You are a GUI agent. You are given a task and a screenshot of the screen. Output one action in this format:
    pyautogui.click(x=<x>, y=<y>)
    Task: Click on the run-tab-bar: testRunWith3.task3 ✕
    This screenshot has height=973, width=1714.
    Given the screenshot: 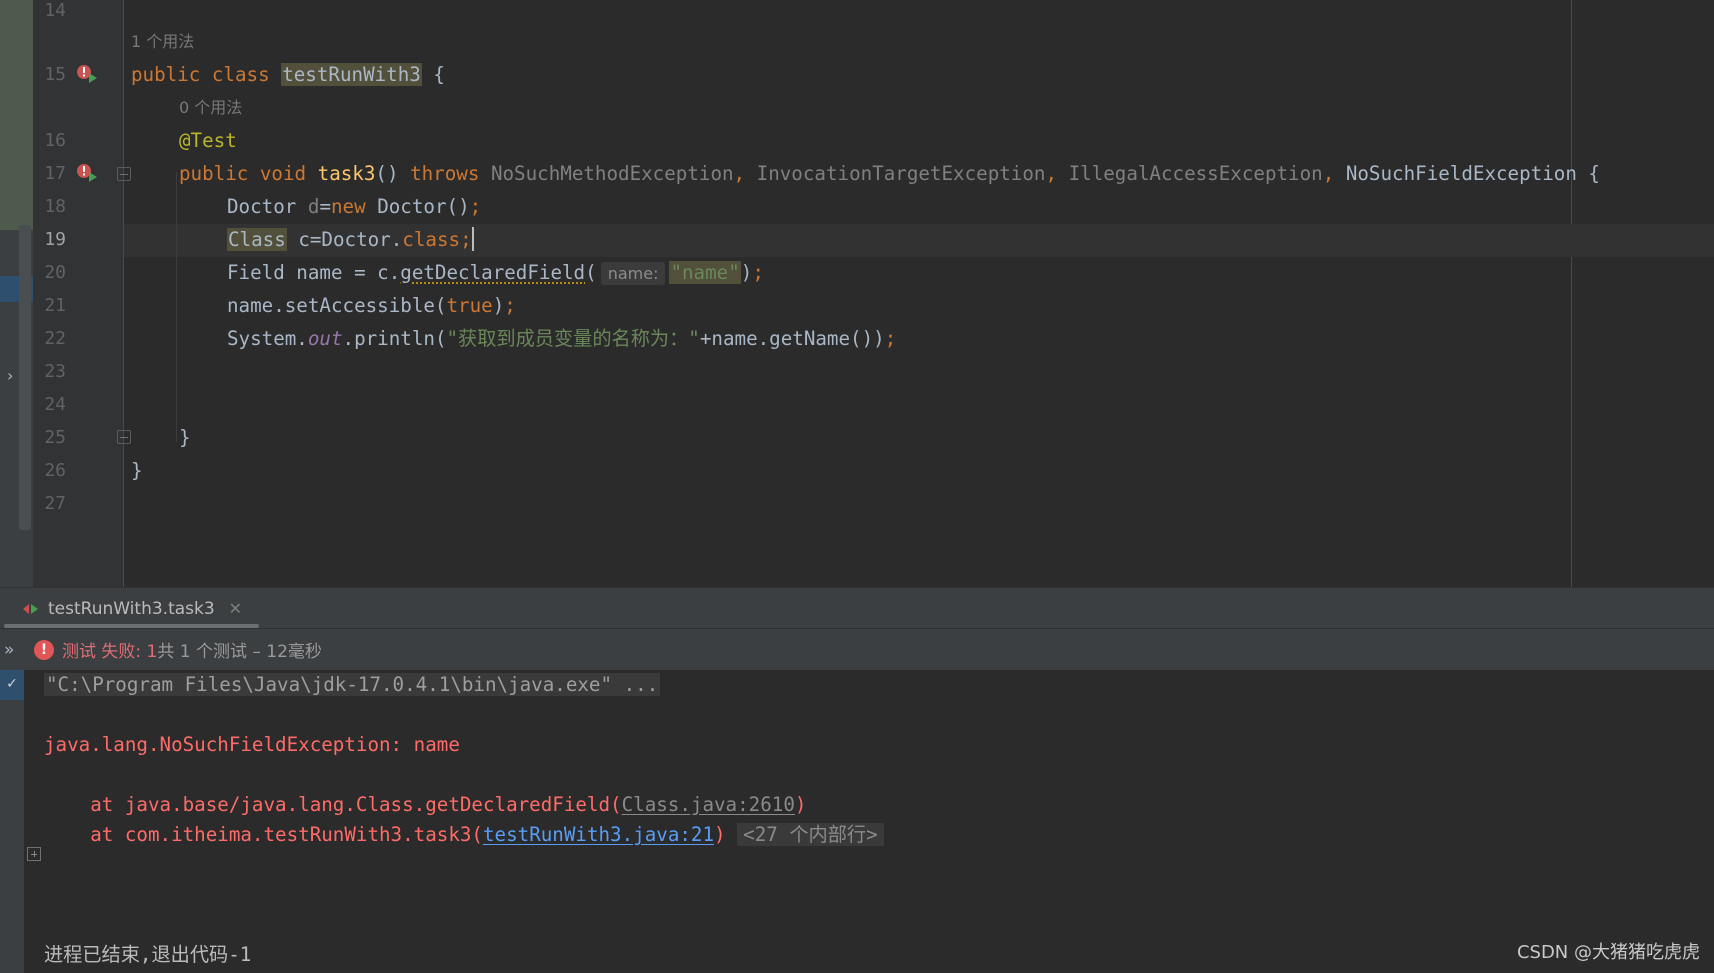 What is the action you would take?
    pyautogui.click(x=857, y=607)
    